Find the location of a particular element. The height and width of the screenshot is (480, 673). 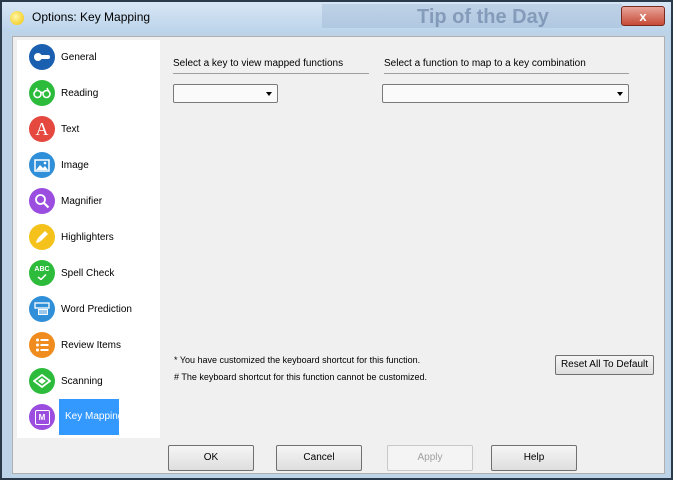

word-prediction-icon is located at coordinates (42, 309).